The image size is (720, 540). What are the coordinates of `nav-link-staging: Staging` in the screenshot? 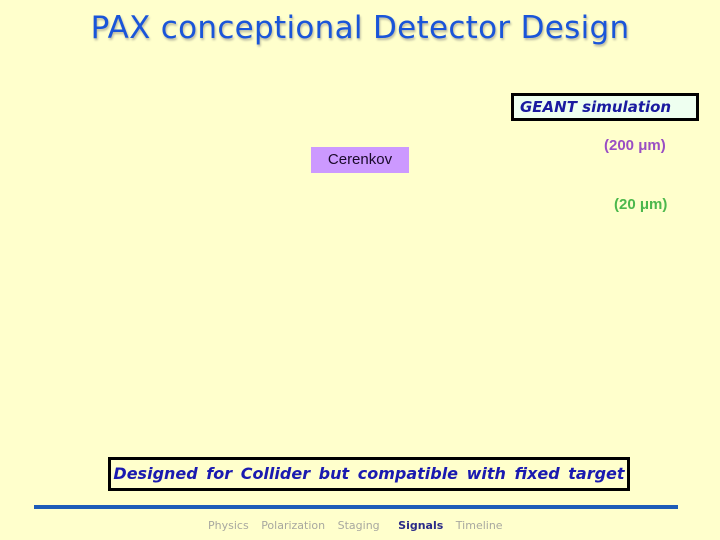 It's located at (359, 525).